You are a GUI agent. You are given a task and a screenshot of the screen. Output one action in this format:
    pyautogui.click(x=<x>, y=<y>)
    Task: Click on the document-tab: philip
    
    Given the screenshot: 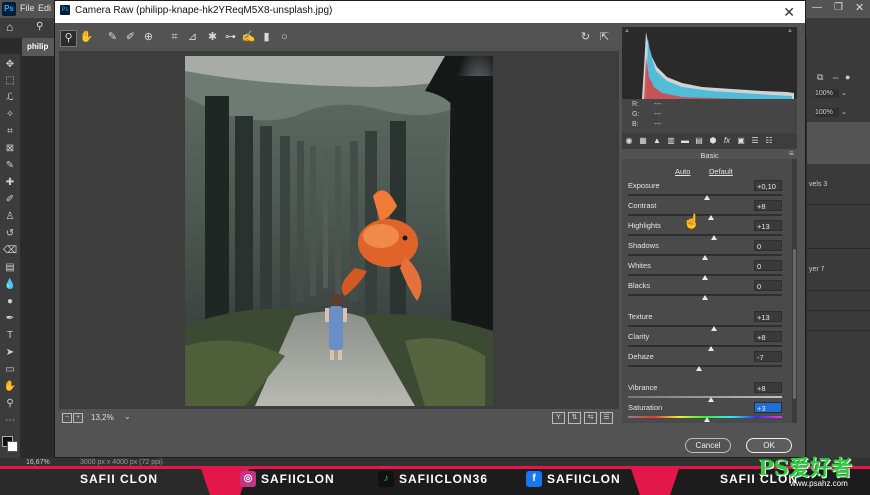 What is the action you would take?
    pyautogui.click(x=39, y=47)
    